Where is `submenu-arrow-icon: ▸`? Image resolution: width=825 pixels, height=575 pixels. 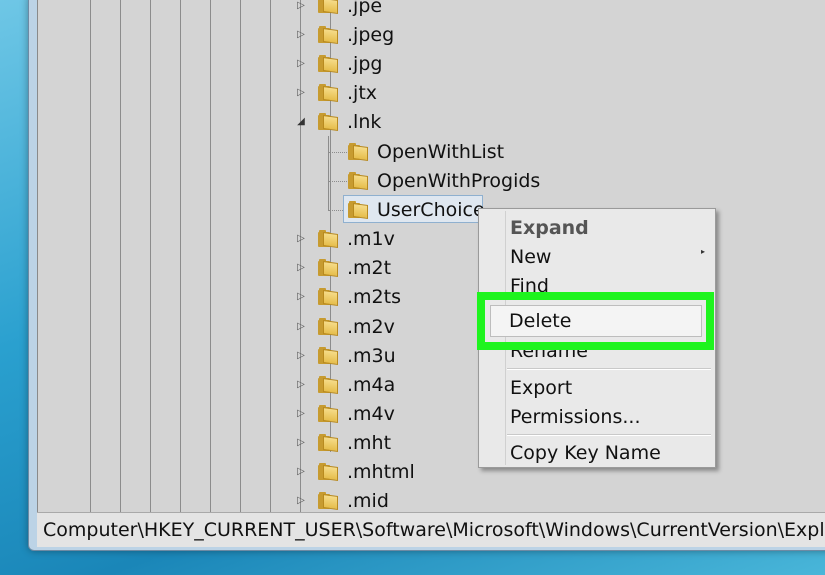
submenu-arrow-icon: ▸ is located at coordinates (702, 251).